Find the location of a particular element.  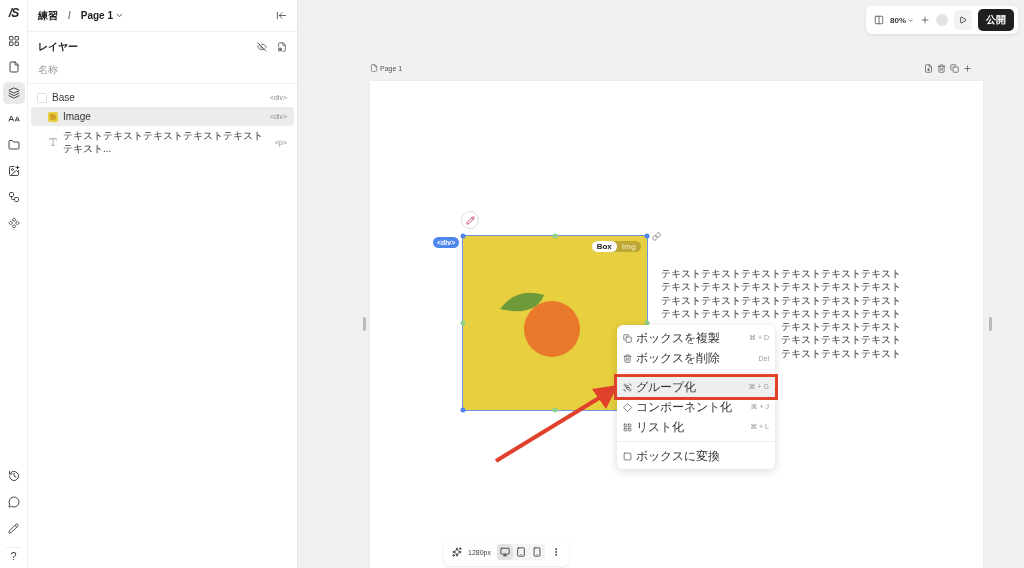

page-icon is located at coordinates (374, 68).